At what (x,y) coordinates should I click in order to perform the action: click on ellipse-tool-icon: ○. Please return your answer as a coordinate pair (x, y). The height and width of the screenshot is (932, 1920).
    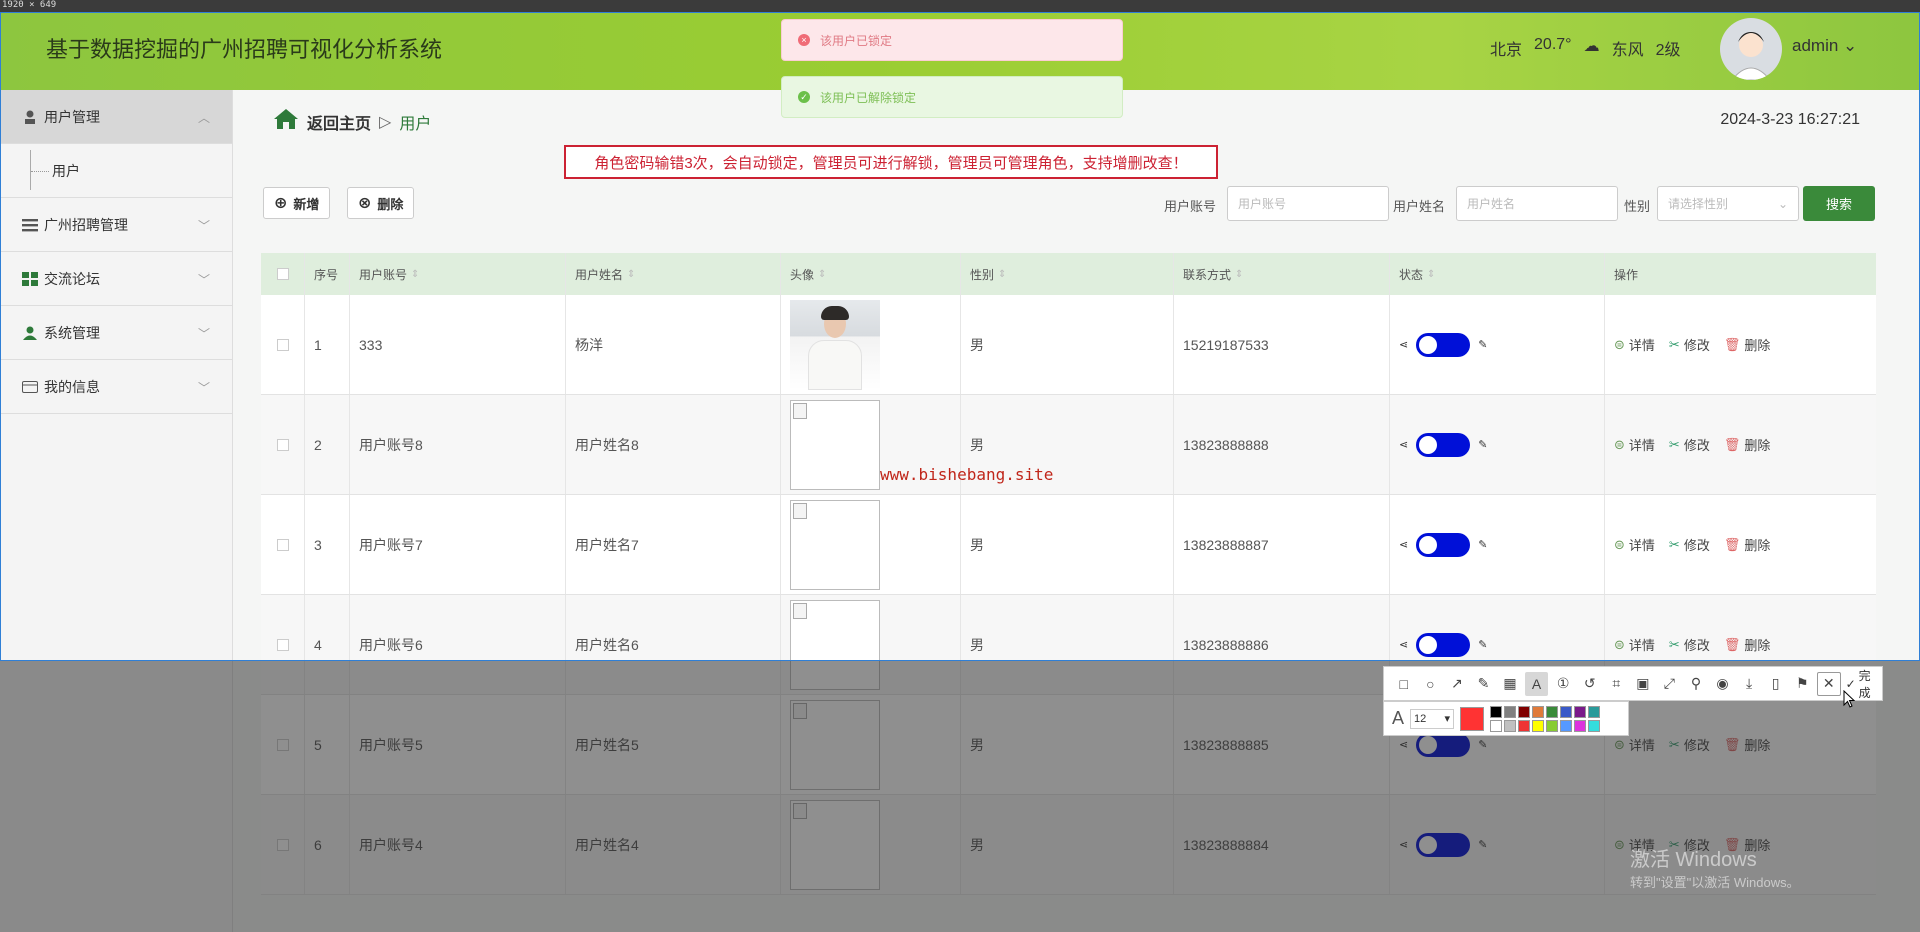
    Looking at the image, I should click on (1431, 684).